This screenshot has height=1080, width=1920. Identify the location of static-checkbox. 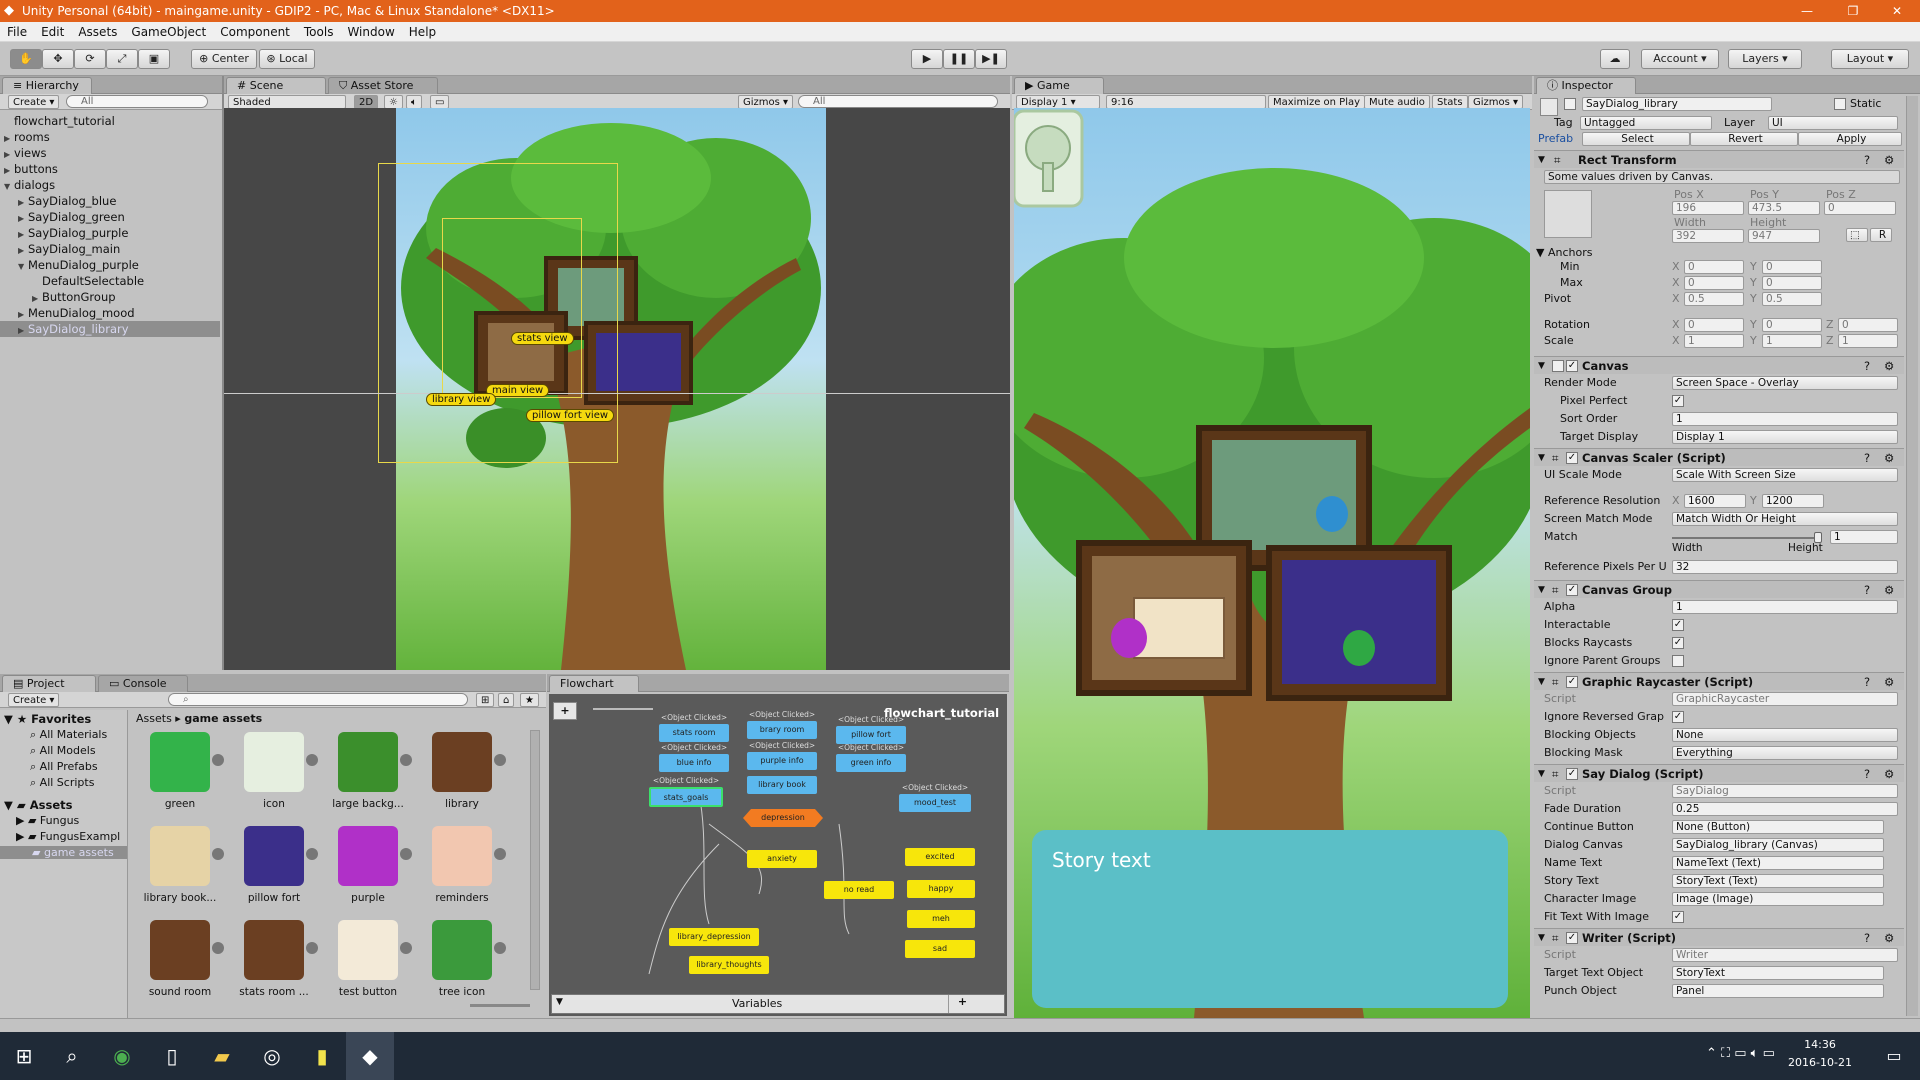
(1840, 104).